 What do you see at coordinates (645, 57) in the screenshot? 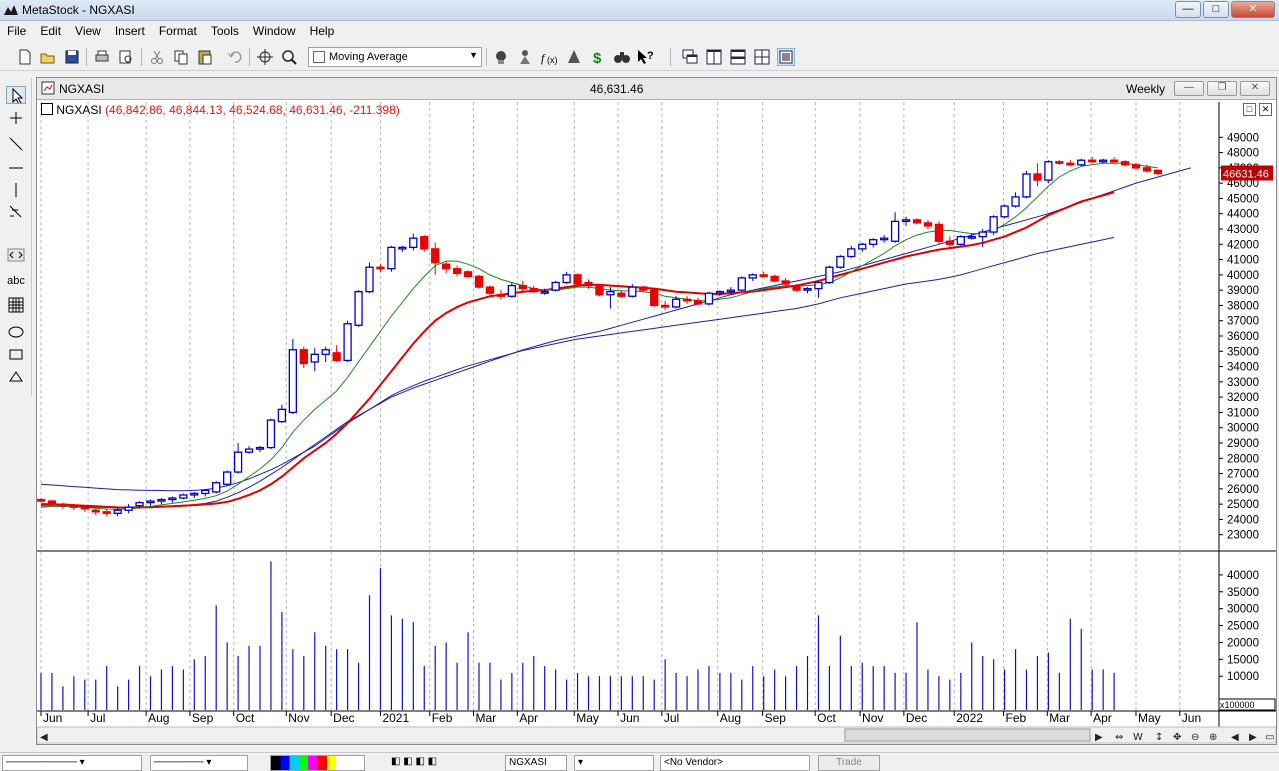
I see `help-pointer-icon: ?` at bounding box center [645, 57].